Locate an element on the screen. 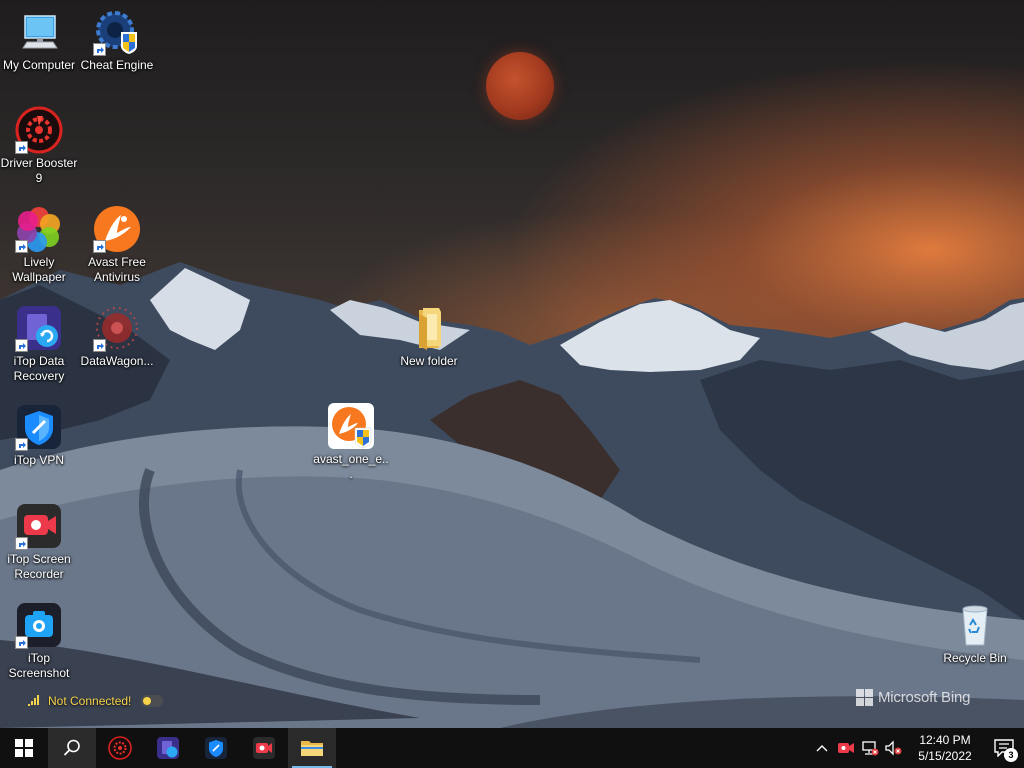  search-button is located at coordinates (72, 748).